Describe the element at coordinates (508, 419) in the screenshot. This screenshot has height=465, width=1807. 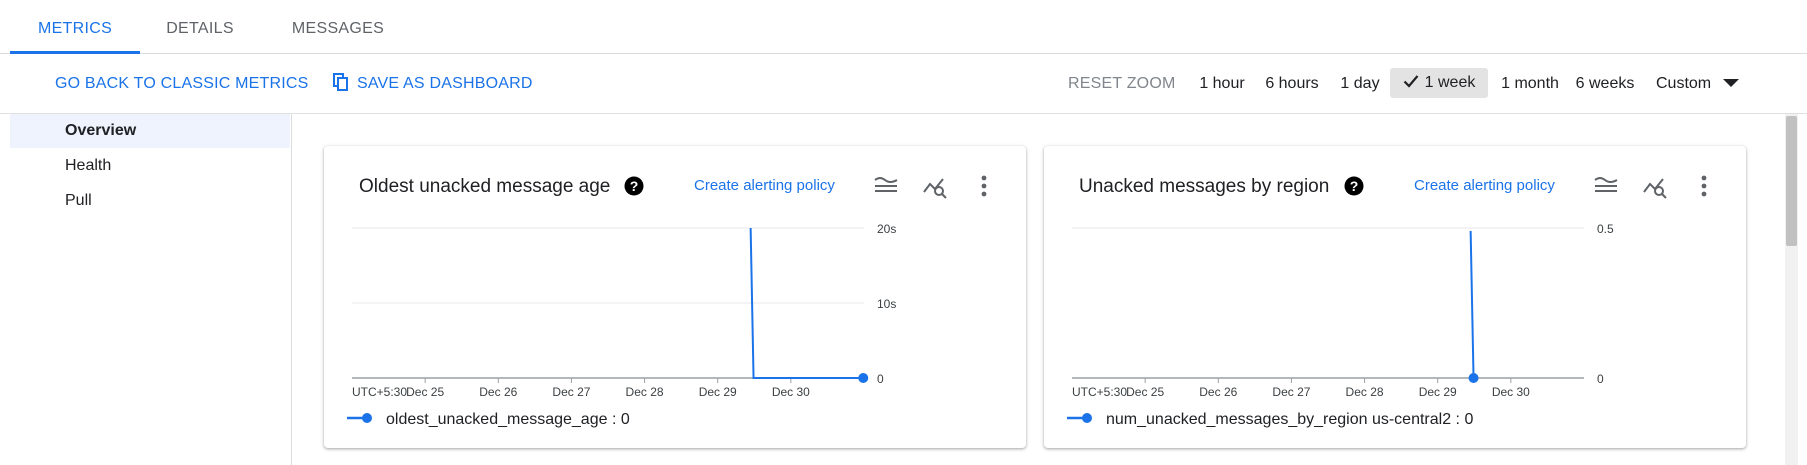
I see `legend-label: oldest_unacked_message_age : 0` at that location.